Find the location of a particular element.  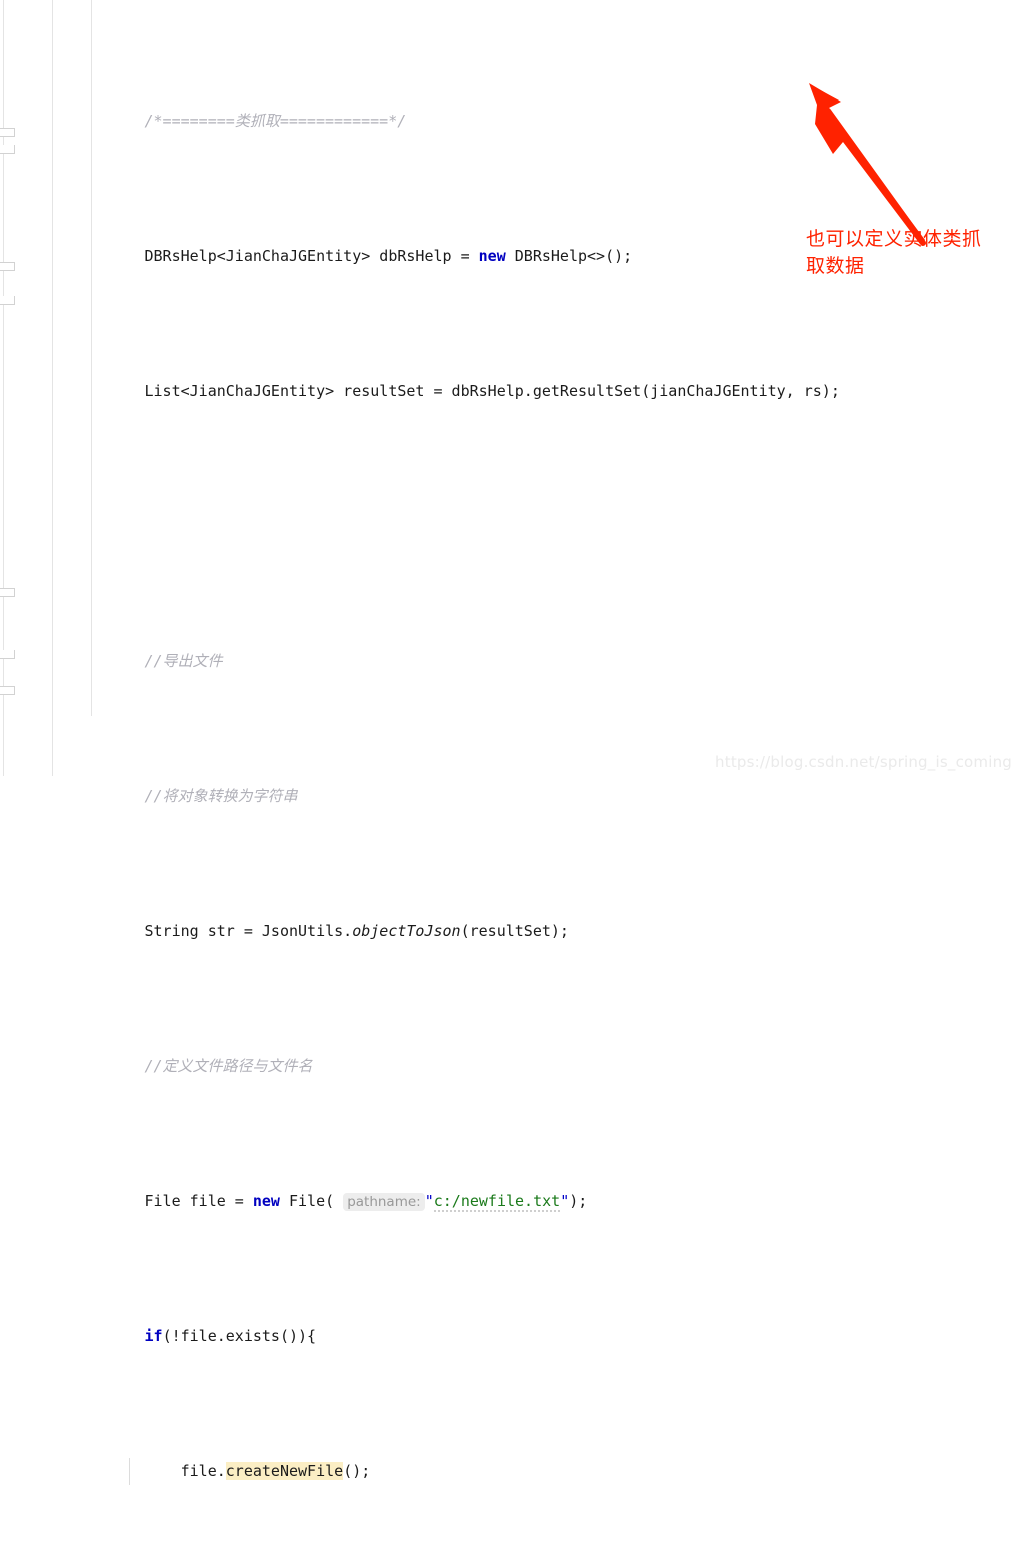

code-line-4-blank is located at coordinates (510, 526).